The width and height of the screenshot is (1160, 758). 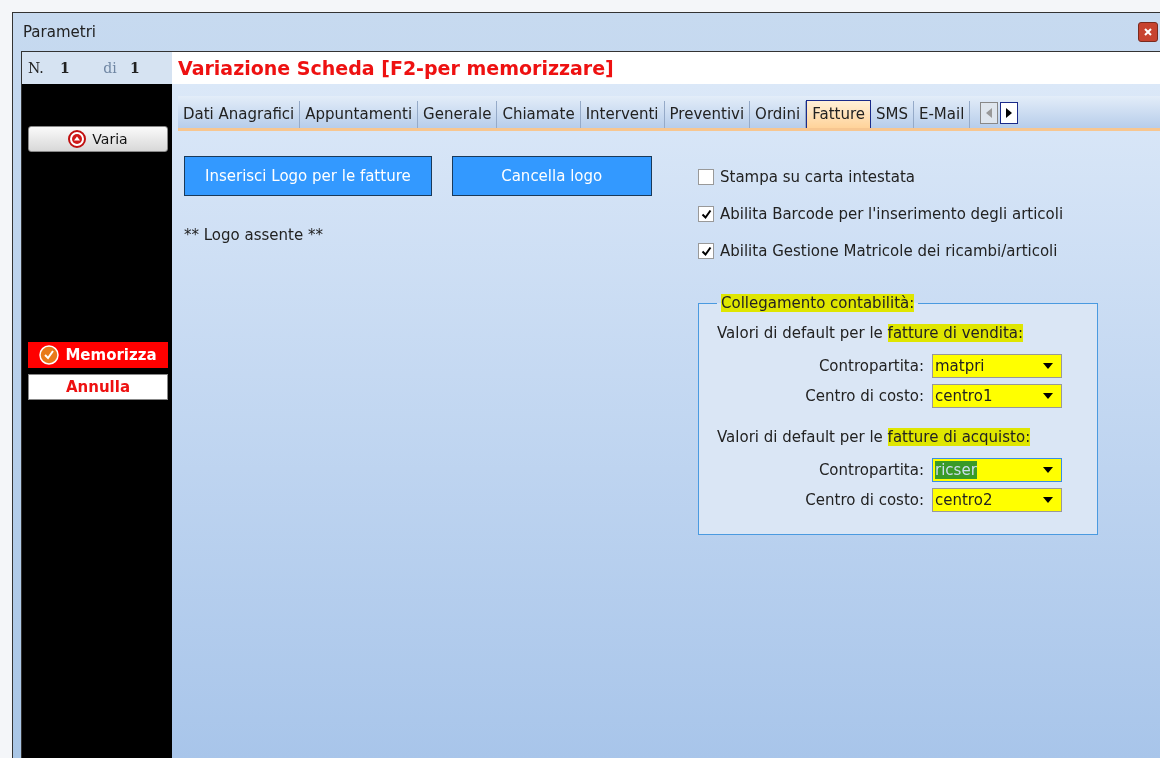 What do you see at coordinates (98, 387) in the screenshot?
I see `cancel-button: Annulla` at bounding box center [98, 387].